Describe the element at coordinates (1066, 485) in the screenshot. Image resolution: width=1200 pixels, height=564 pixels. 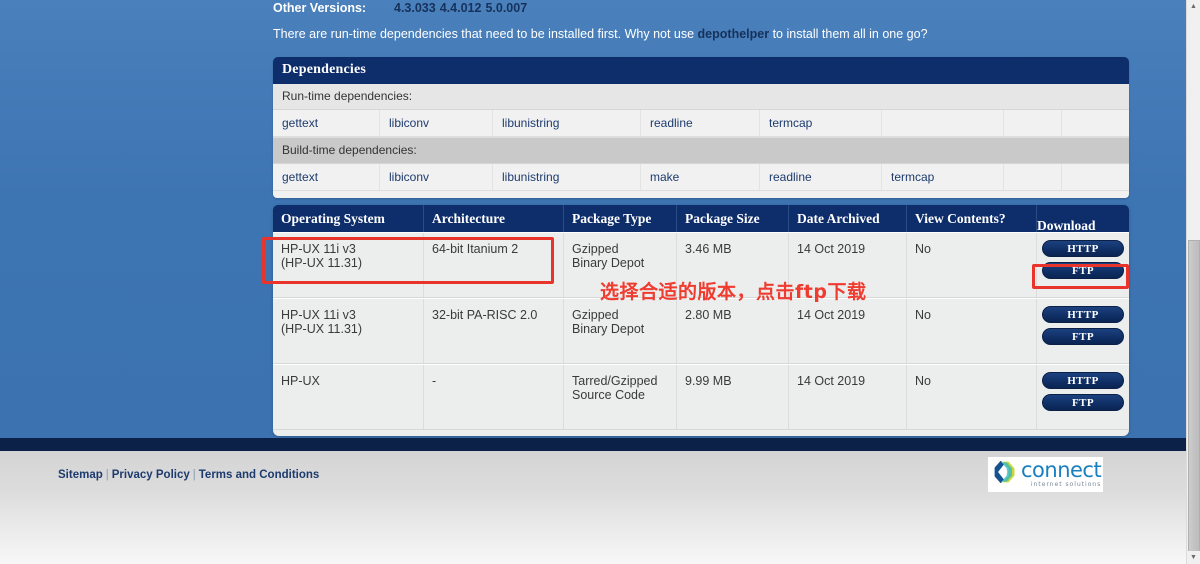
I see `connect-logo-tagline: internet solutions` at that location.